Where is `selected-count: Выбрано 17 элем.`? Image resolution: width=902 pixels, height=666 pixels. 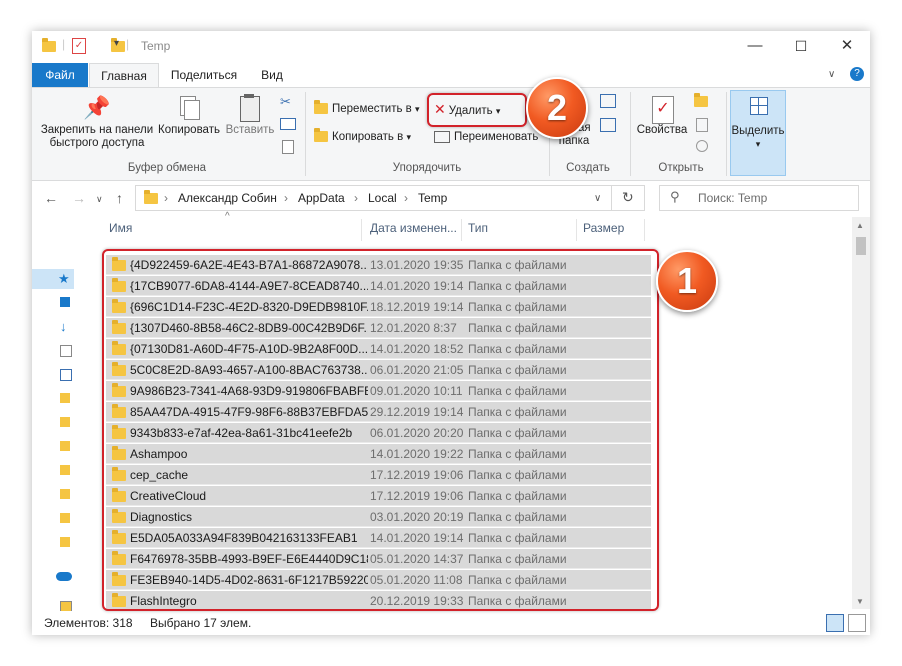
selected-count: Выбрано 17 элем. is located at coordinates (201, 623).